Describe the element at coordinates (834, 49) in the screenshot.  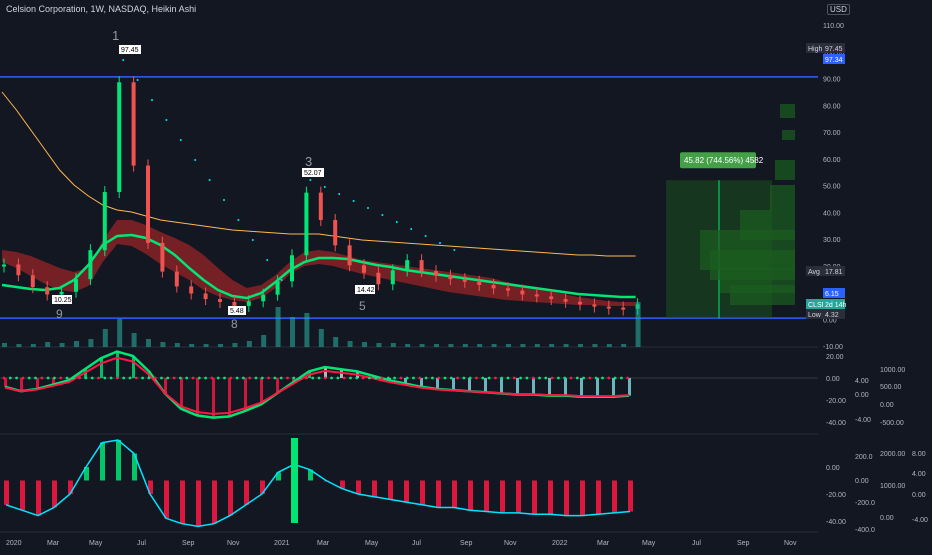
I see `high-value-tag: 97.45` at that location.